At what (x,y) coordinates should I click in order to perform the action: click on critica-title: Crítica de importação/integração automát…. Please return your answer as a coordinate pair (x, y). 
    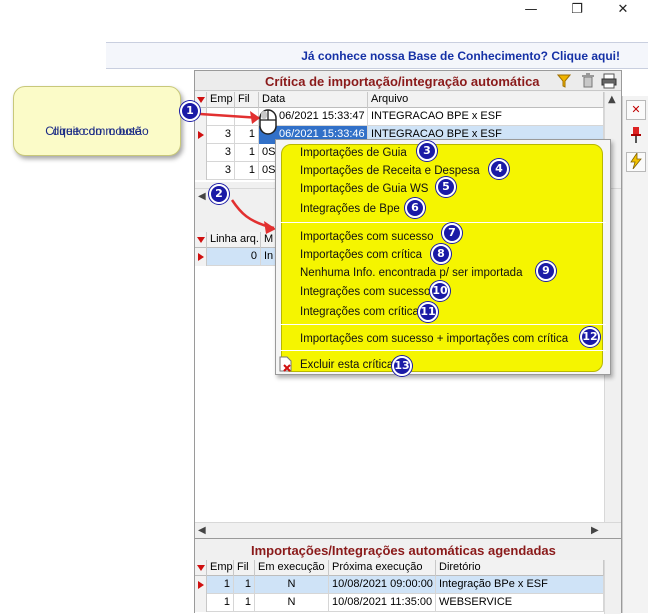
    Looking at the image, I should click on (402, 81).